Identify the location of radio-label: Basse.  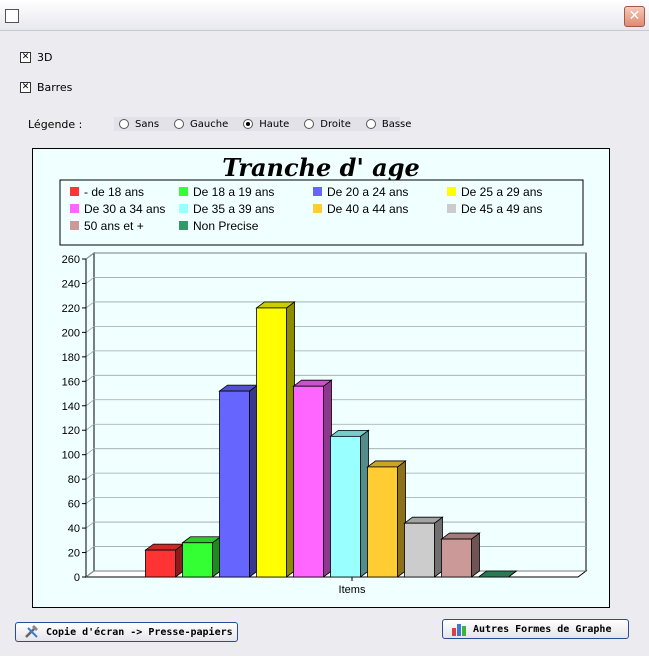
(396, 124).